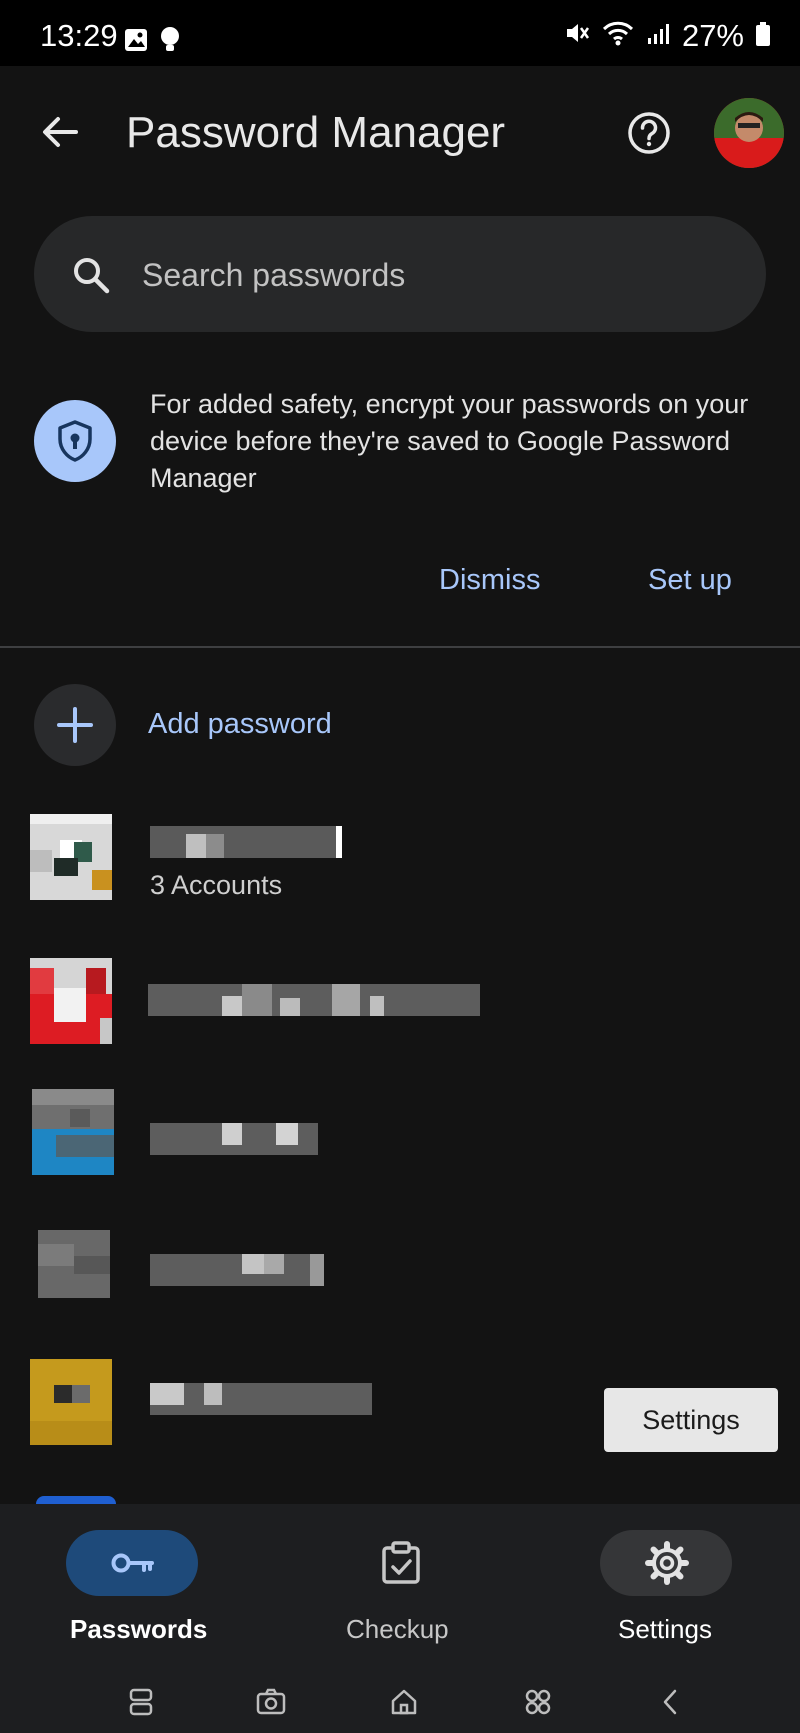 The height and width of the screenshot is (1733, 800). Describe the element at coordinates (91, 275) in the screenshot. I see `search-icon` at that location.